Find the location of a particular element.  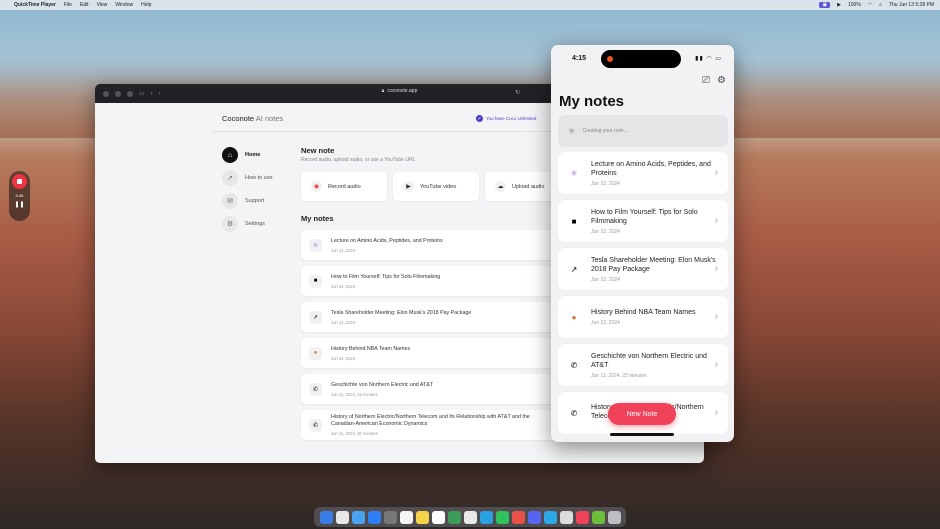

pause-icon: ❚❚ is located at coordinates (19, 205).